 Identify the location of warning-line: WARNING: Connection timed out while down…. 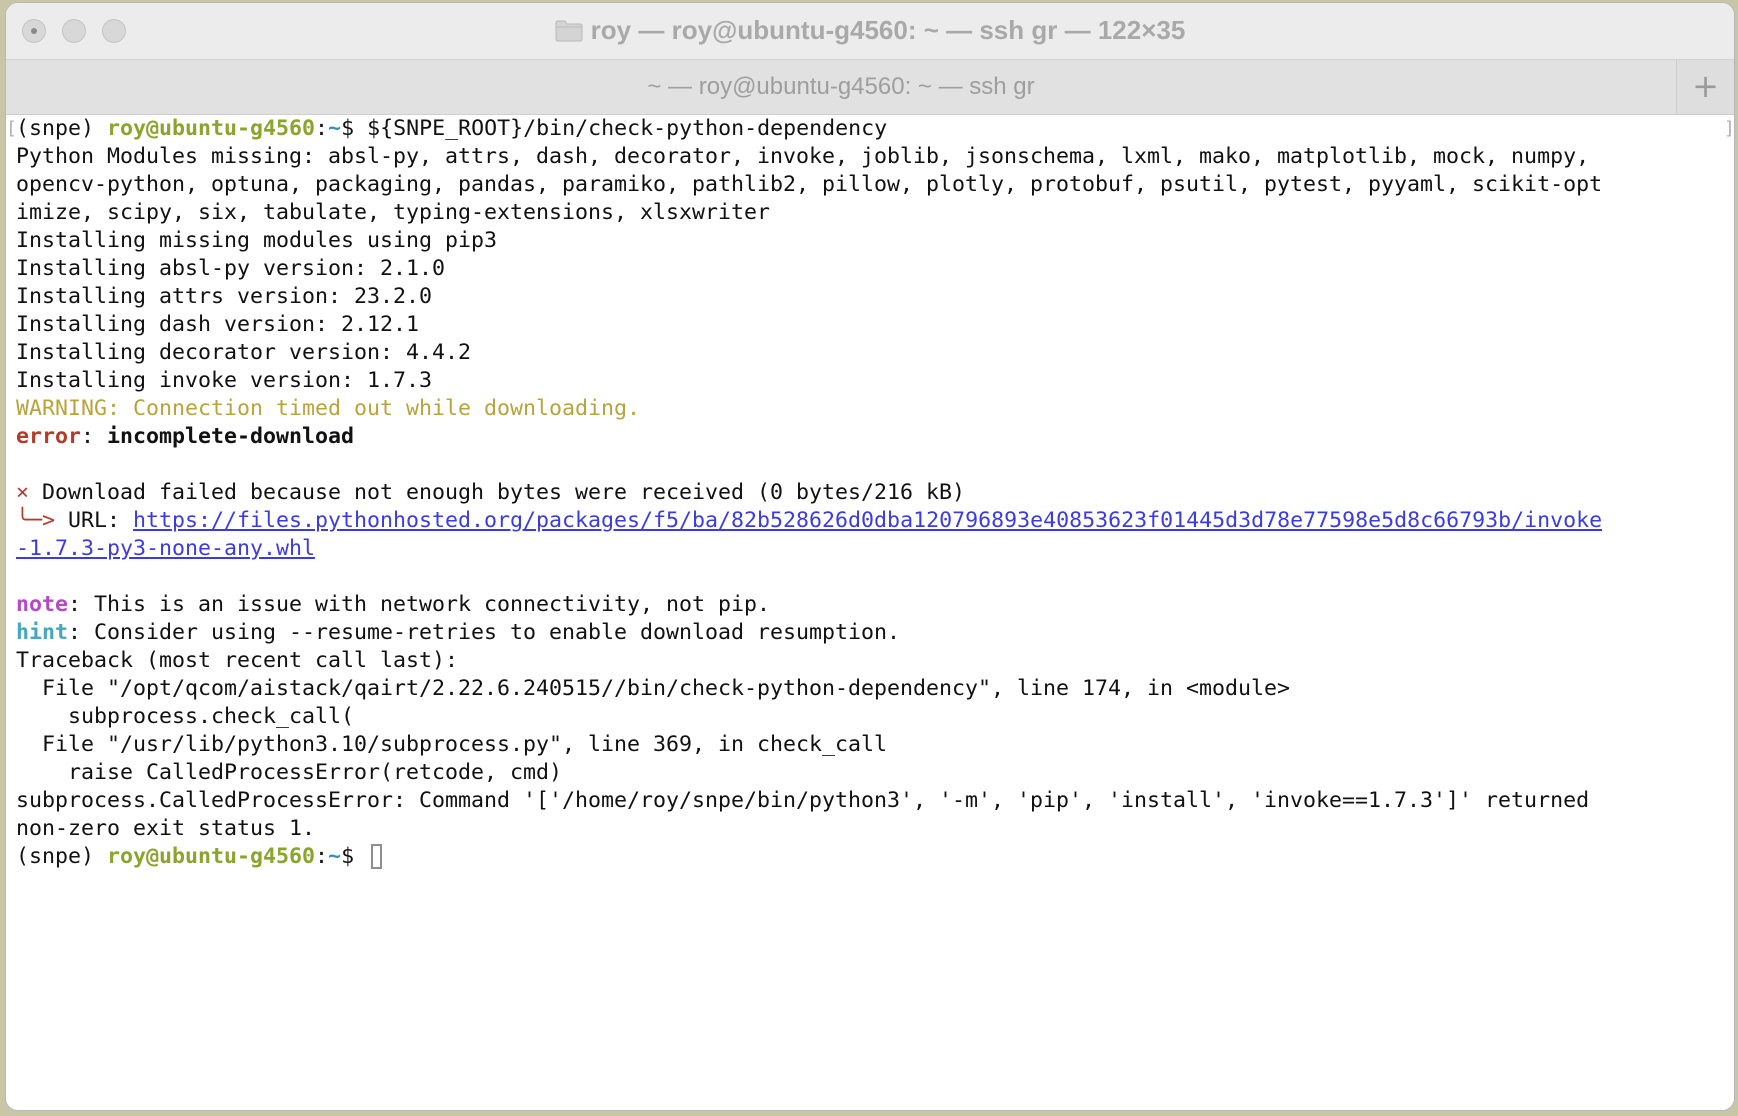
(328, 408).